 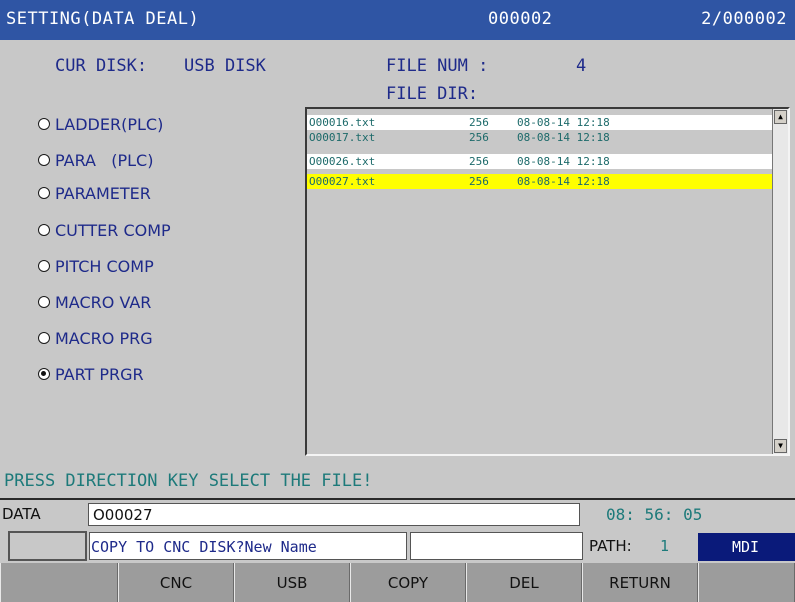 I want to click on option-ladder-plc: LADDER(PLC), so click(x=100, y=124).